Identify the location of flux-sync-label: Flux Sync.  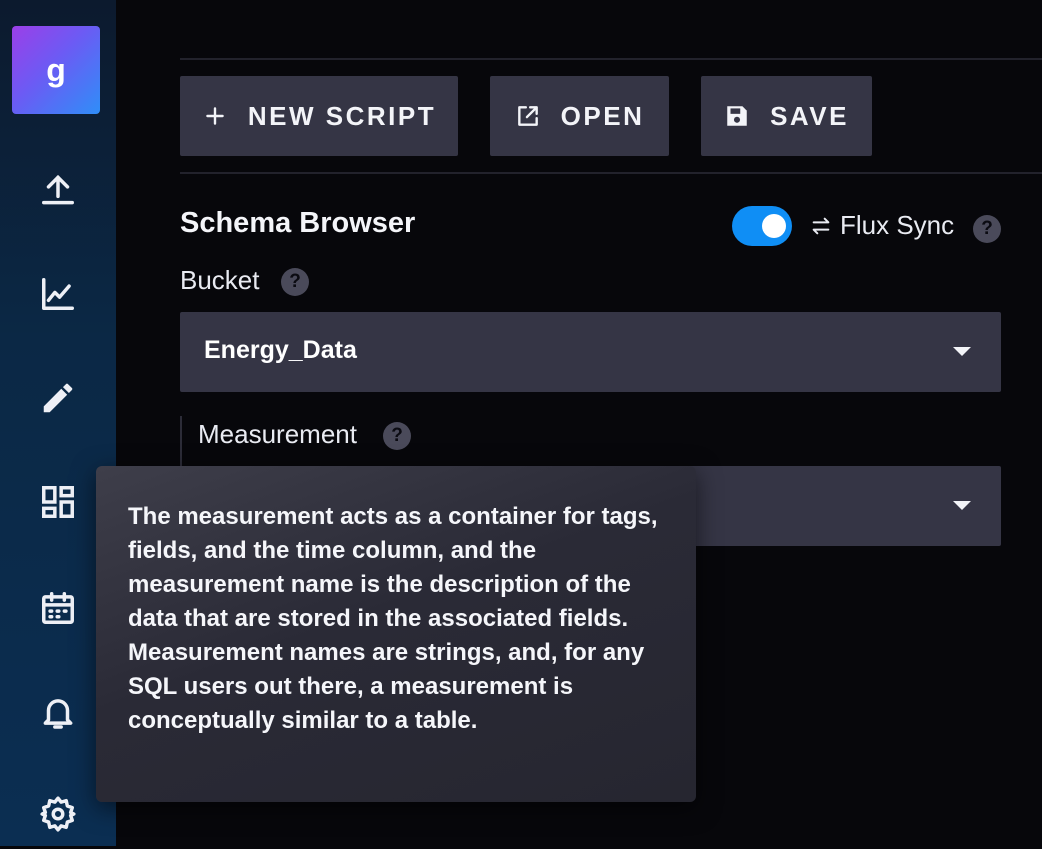
(897, 225).